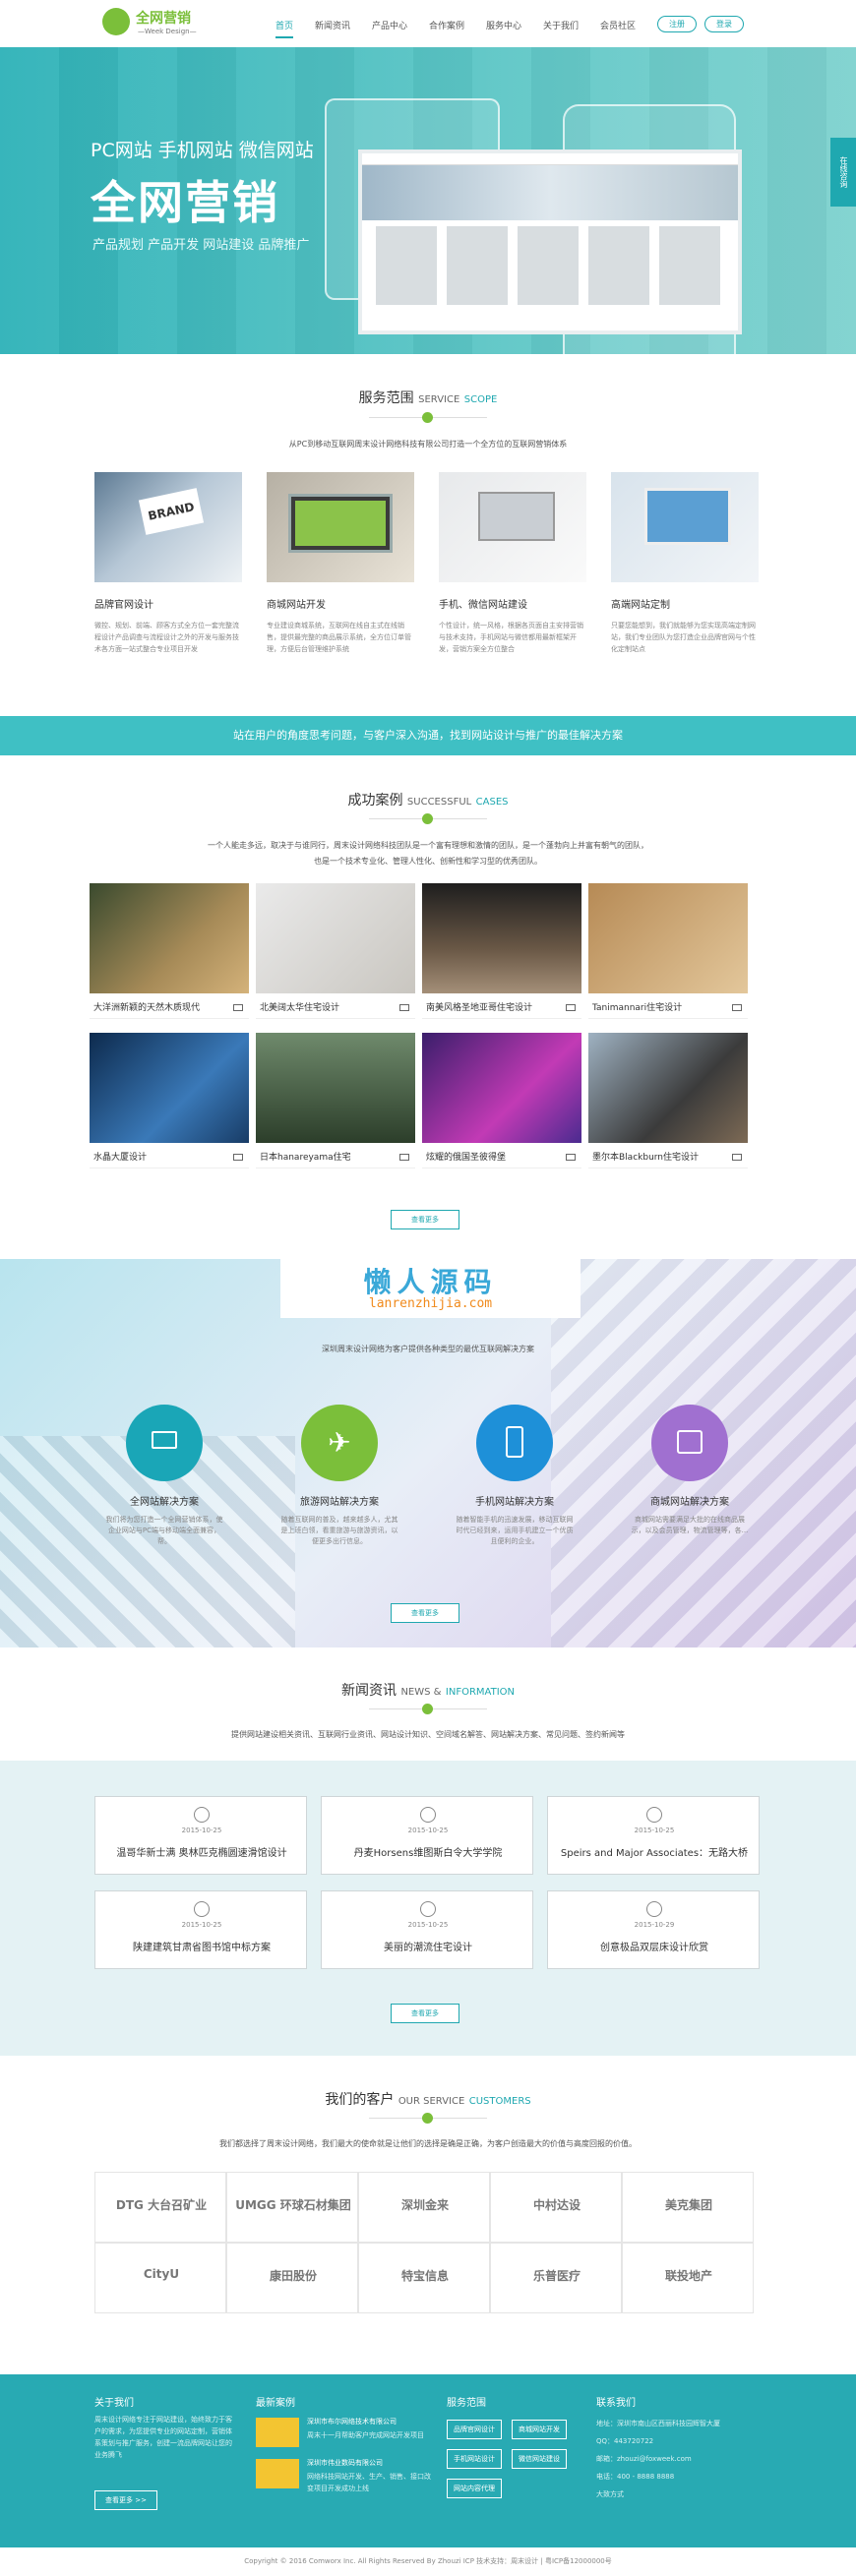  I want to click on client-logo: 深圳金来, so click(424, 2208).